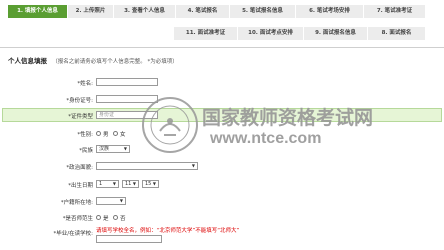 This screenshot has height=250, width=444. I want to click on school-input, so click(129, 239).